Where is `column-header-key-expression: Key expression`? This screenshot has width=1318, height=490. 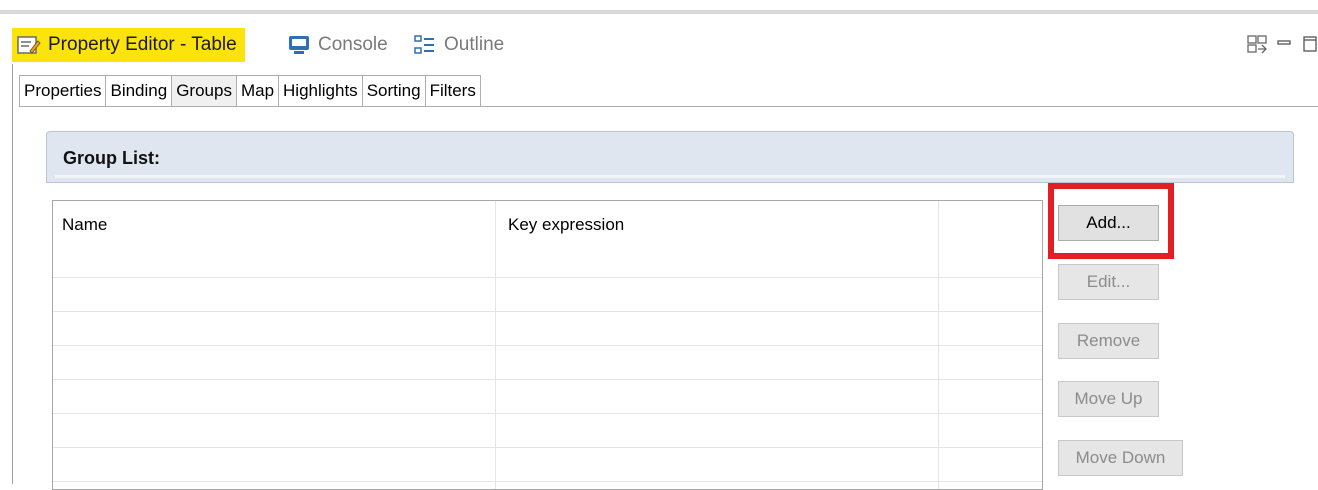
column-header-key-expression: Key expression is located at coordinates (566, 225).